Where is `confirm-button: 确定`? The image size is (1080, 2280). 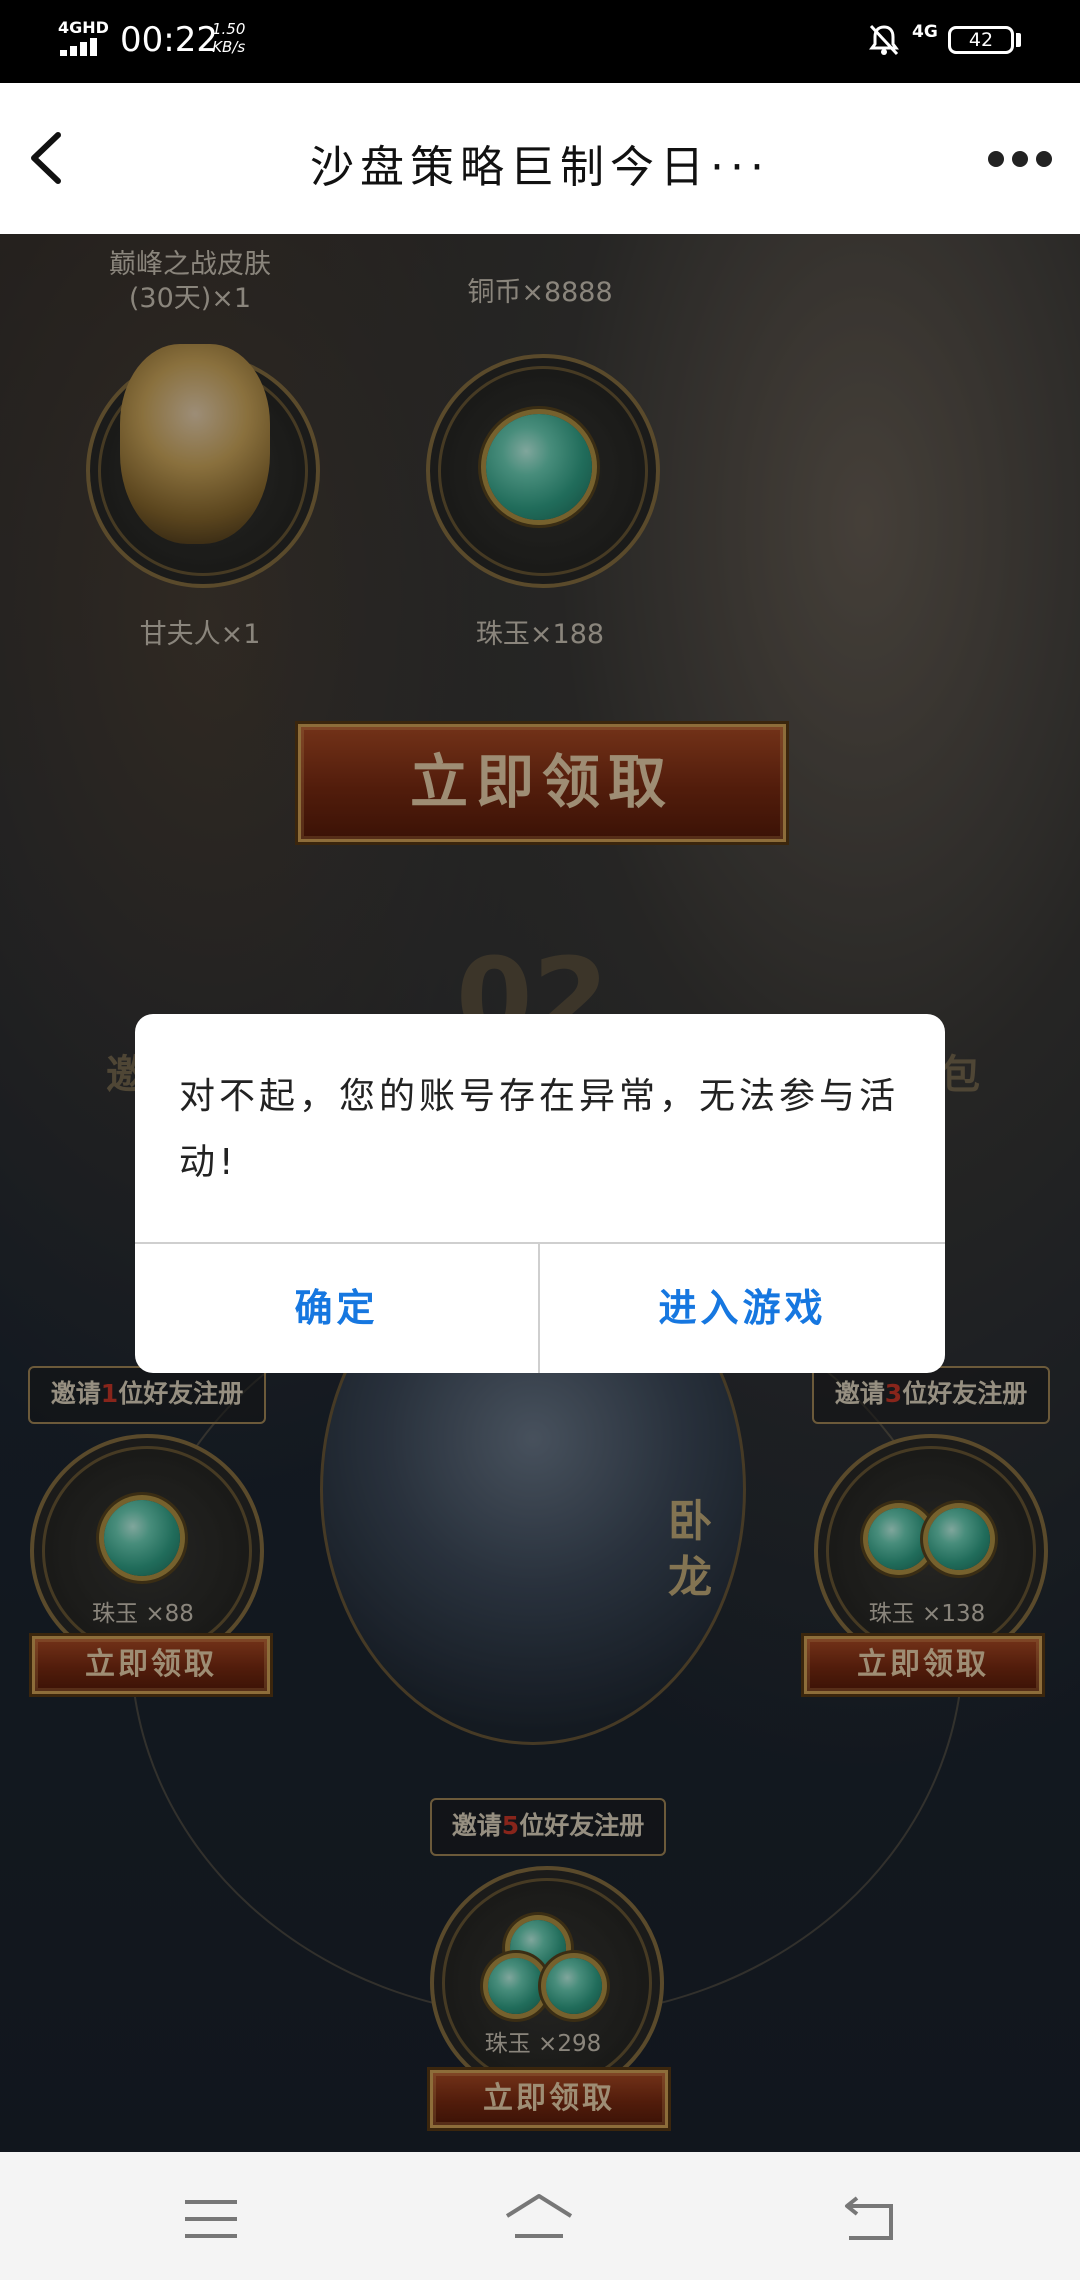
confirm-button: 确定 is located at coordinates (336, 1308).